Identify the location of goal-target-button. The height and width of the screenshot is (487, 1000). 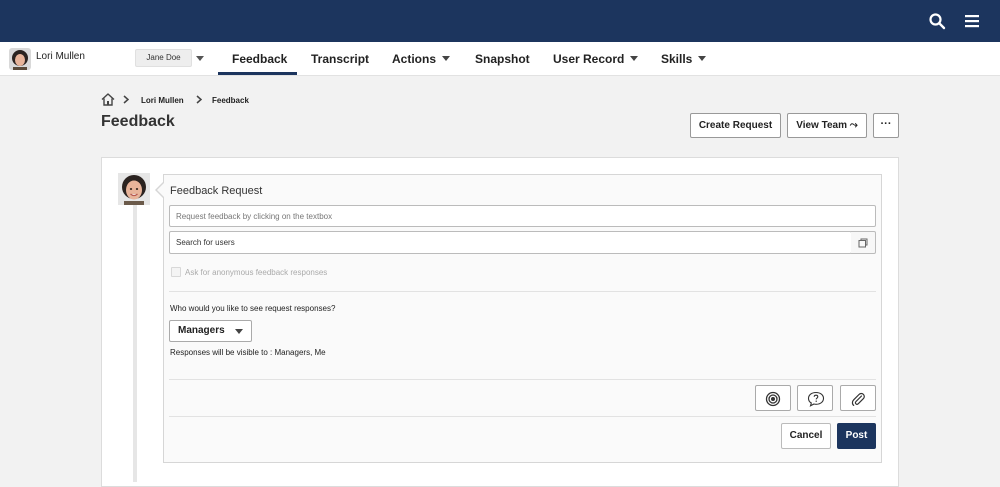
(773, 398).